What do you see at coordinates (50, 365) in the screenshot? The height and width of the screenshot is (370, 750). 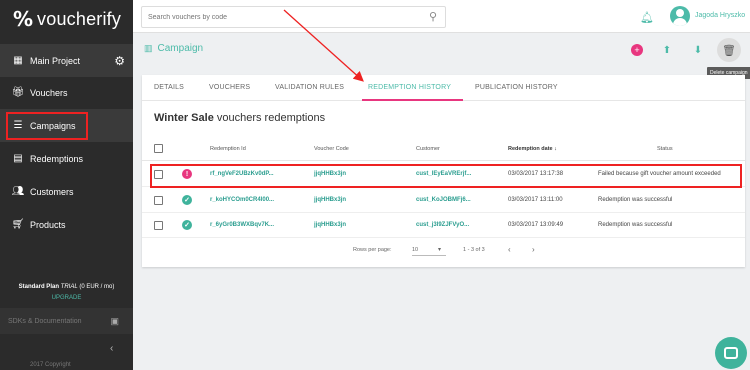 I see `copyright: 2017 Copyright` at bounding box center [50, 365].